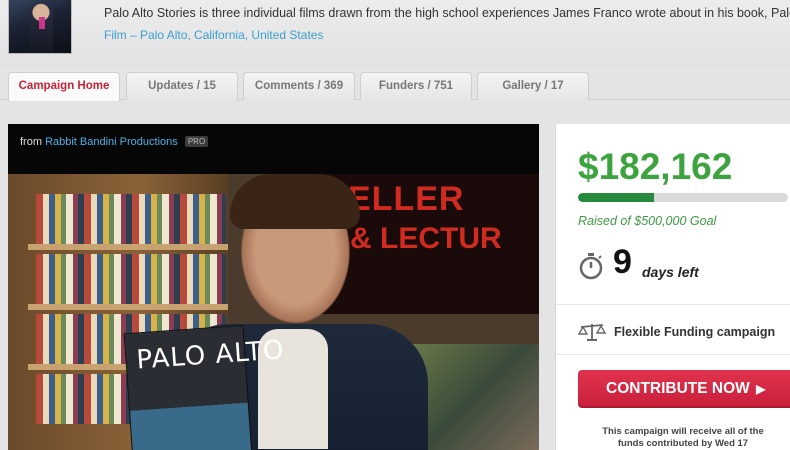  Describe the element at coordinates (115, 35) in the screenshot. I see `category-link: Film` at that location.